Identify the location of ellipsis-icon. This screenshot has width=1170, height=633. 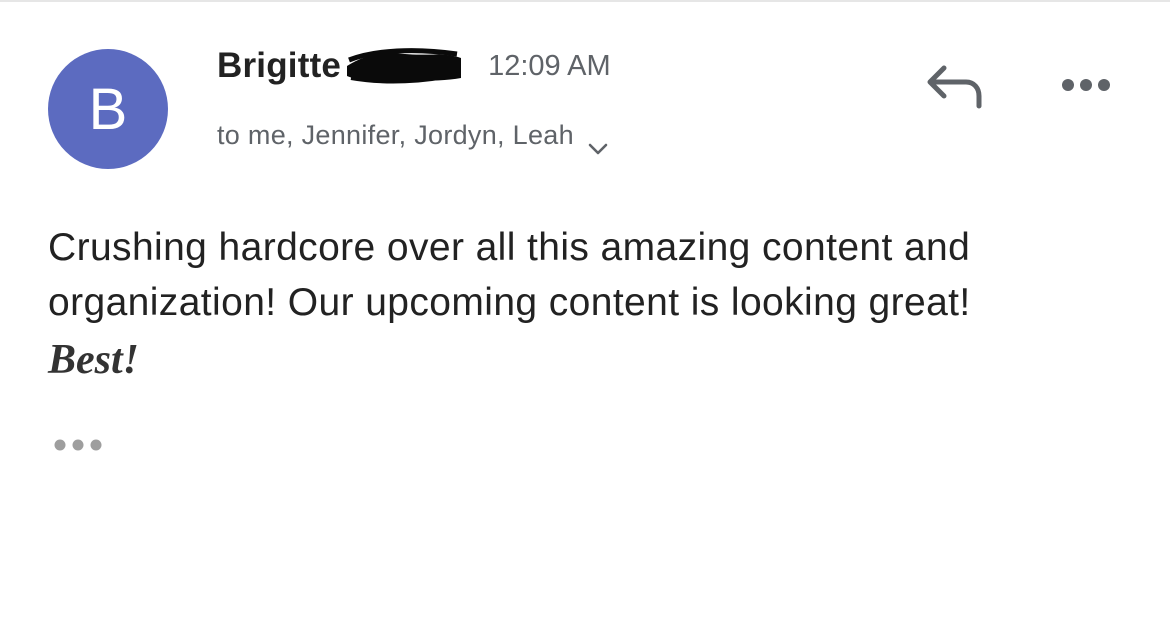
(78, 445).